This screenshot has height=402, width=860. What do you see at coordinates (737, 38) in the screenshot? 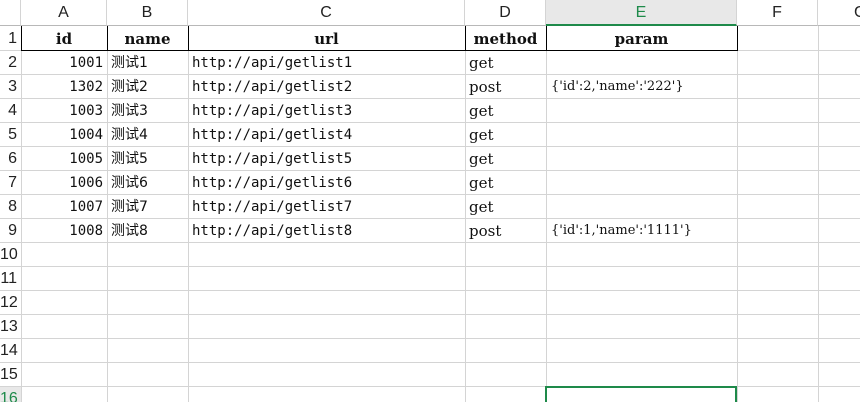
I see `header-cell-border` at bounding box center [737, 38].